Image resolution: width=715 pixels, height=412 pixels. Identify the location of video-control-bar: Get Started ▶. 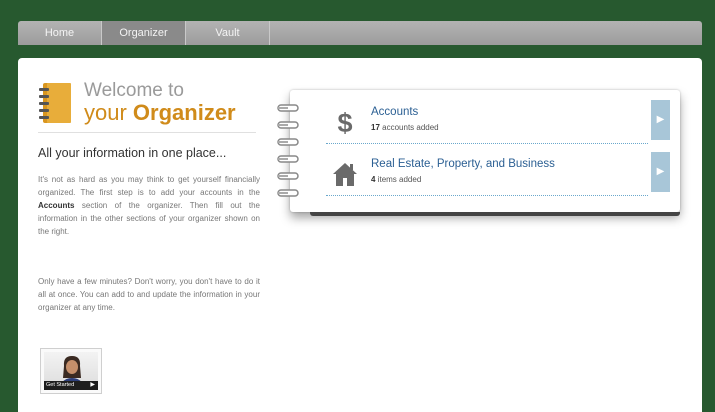
(71, 385).